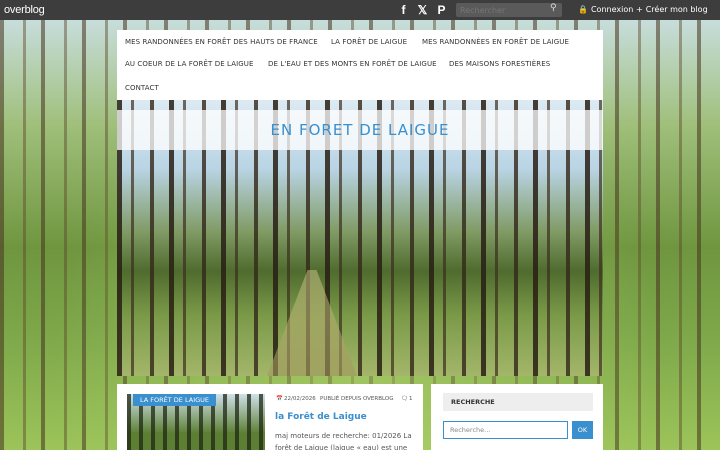 This screenshot has width=720, height=450. I want to click on pinterest-icon: P, so click(441, 10).